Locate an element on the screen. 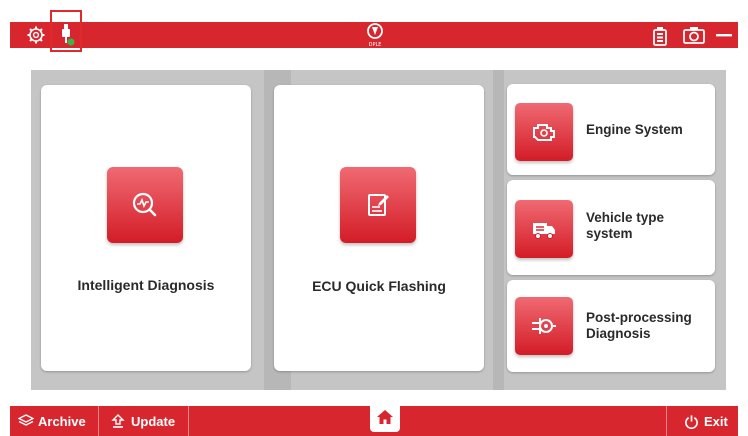 This screenshot has width=748, height=436. magnifier-pulse-icon is located at coordinates (144, 204).